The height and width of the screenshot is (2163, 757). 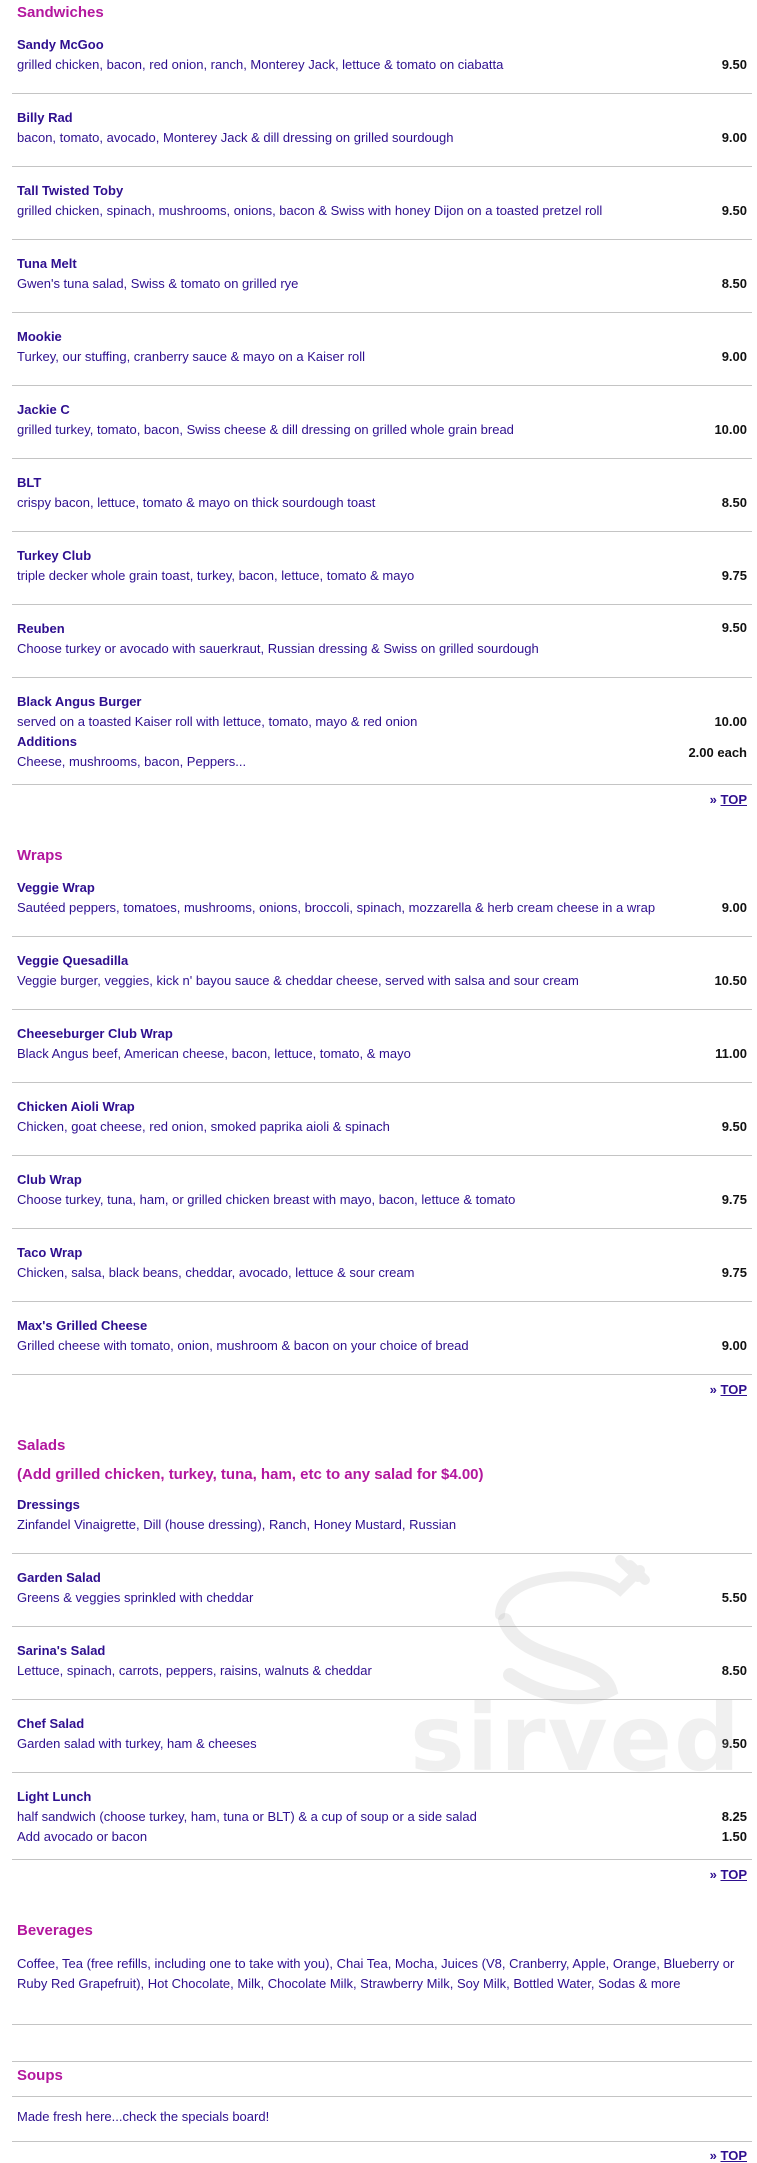 What do you see at coordinates (730, 980) in the screenshot?
I see `item-price: 10.50` at bounding box center [730, 980].